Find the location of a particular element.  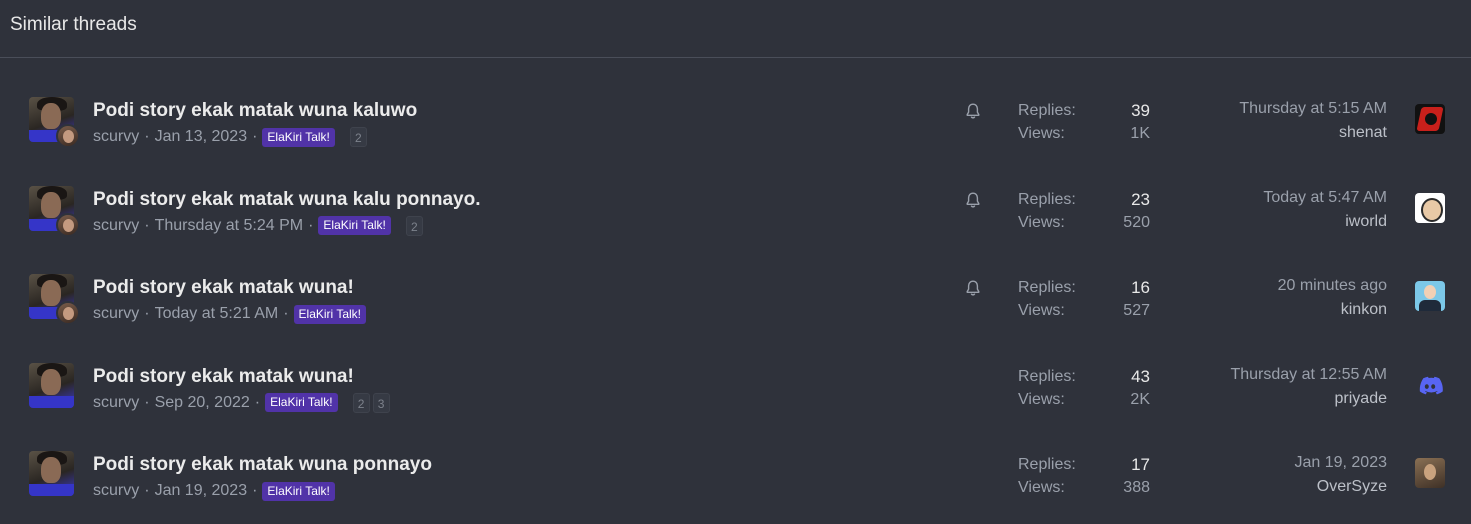

thread-title-link: Podi story ekak matak wuna ponnayo is located at coordinates (262, 465).